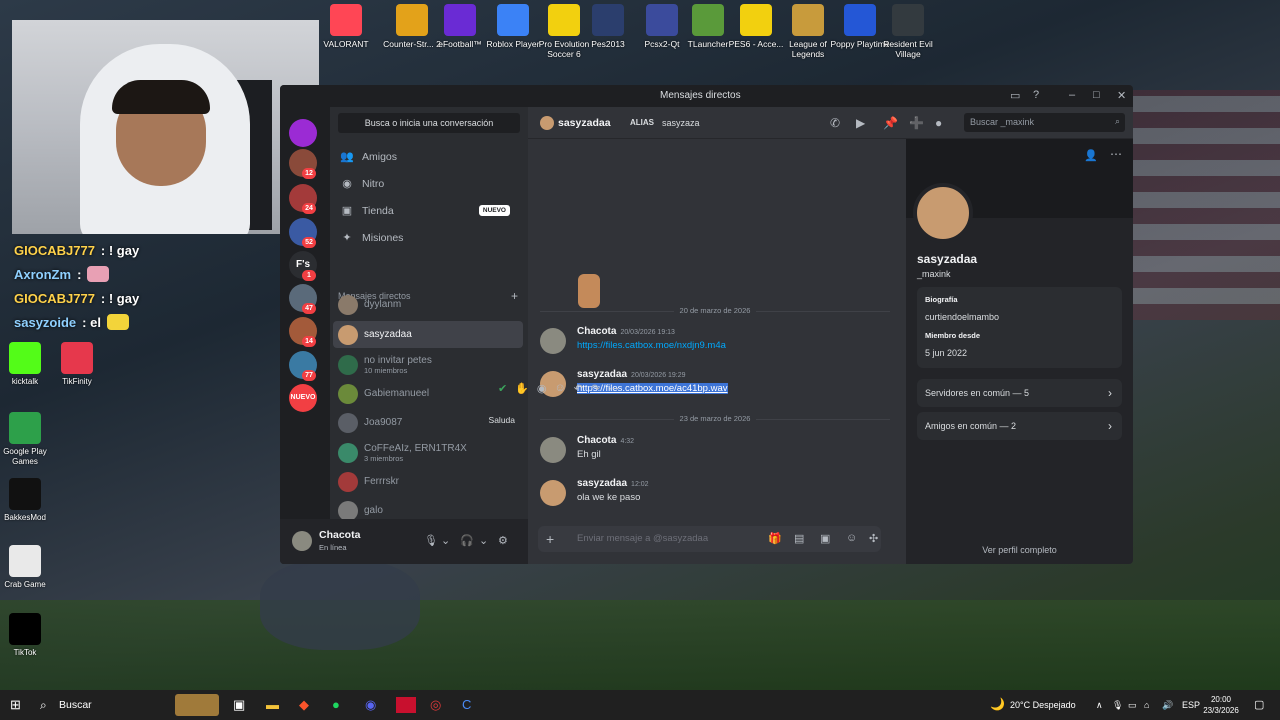  I want to click on task-view-icon: ▣, so click(239, 705).